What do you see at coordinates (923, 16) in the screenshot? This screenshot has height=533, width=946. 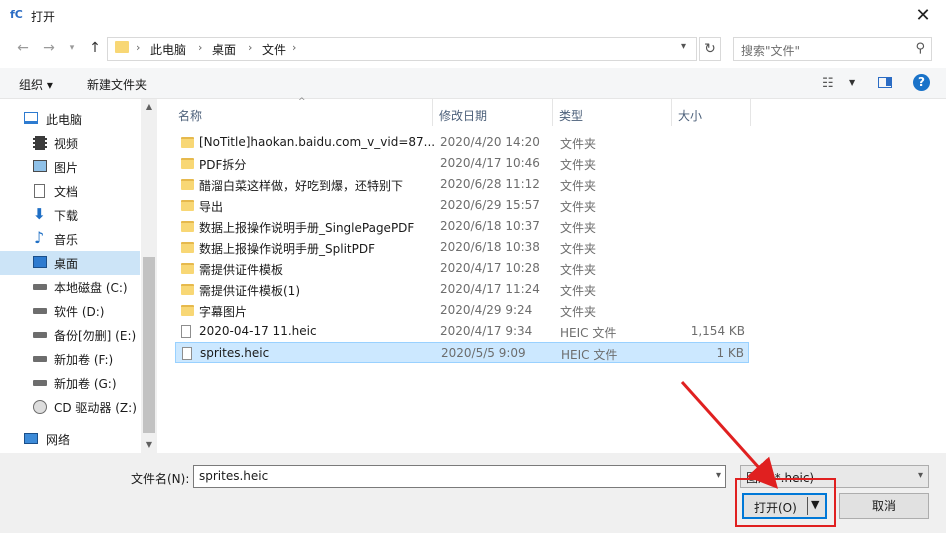 I see `close-button: ✕` at bounding box center [923, 16].